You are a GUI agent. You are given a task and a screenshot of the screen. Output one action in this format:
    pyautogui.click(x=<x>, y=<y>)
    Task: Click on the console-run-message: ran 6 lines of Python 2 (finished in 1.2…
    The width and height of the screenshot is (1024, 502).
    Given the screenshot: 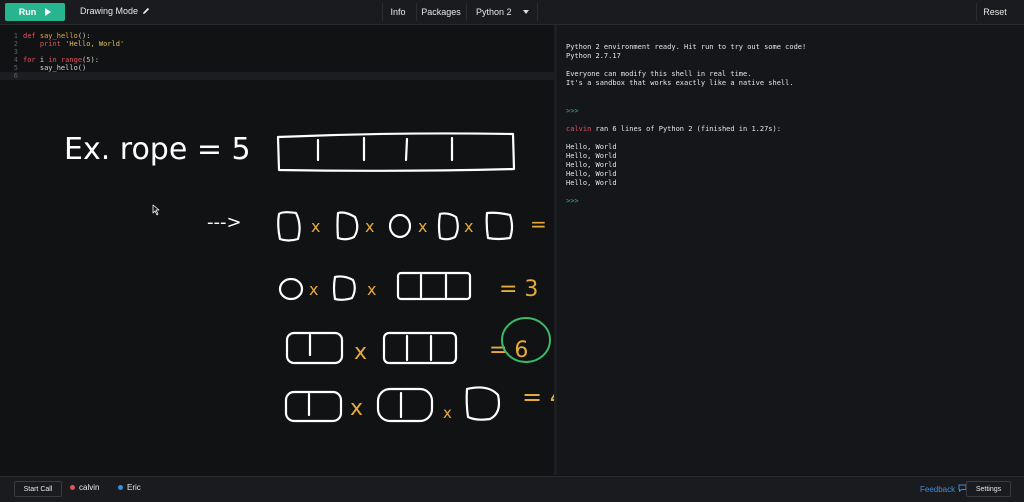 What is the action you would take?
    pyautogui.click(x=686, y=129)
    